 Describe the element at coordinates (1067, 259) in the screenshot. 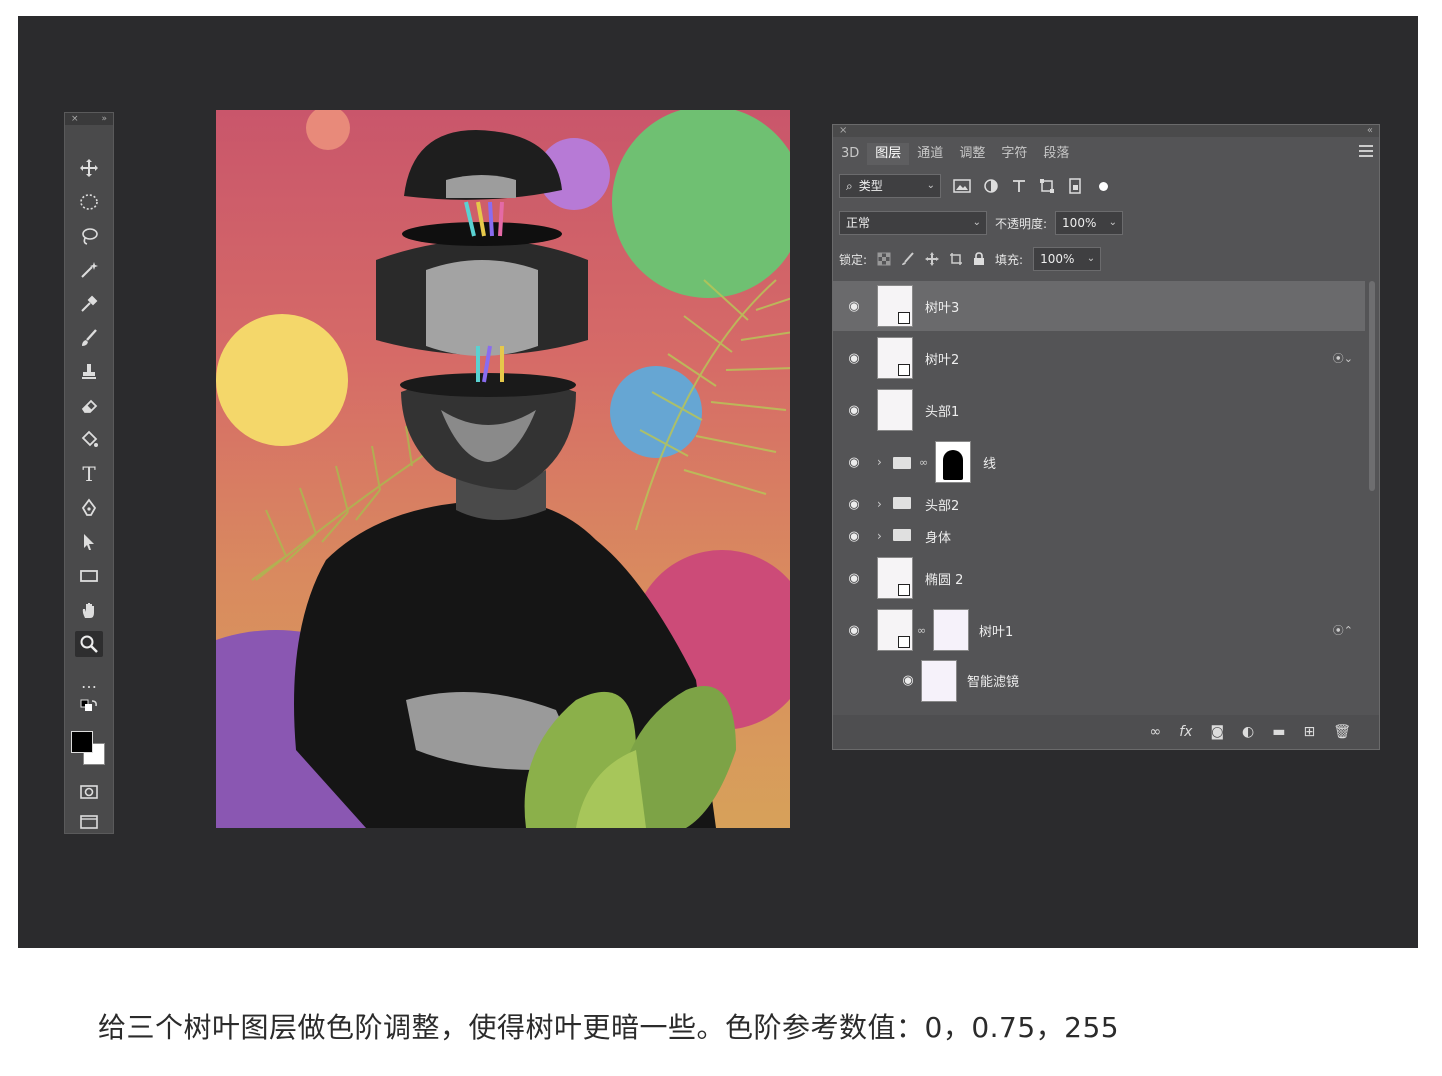

I see `fill-input: 100% ⌄` at that location.